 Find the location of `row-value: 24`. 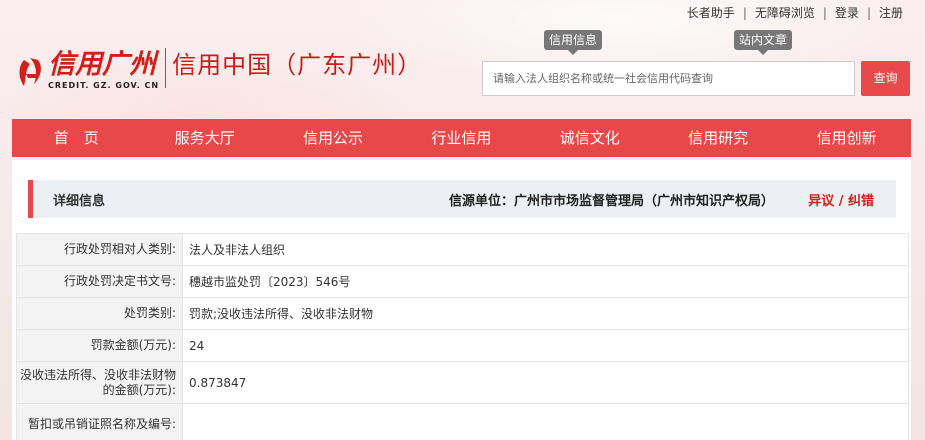

row-value: 24 is located at coordinates (545, 345).